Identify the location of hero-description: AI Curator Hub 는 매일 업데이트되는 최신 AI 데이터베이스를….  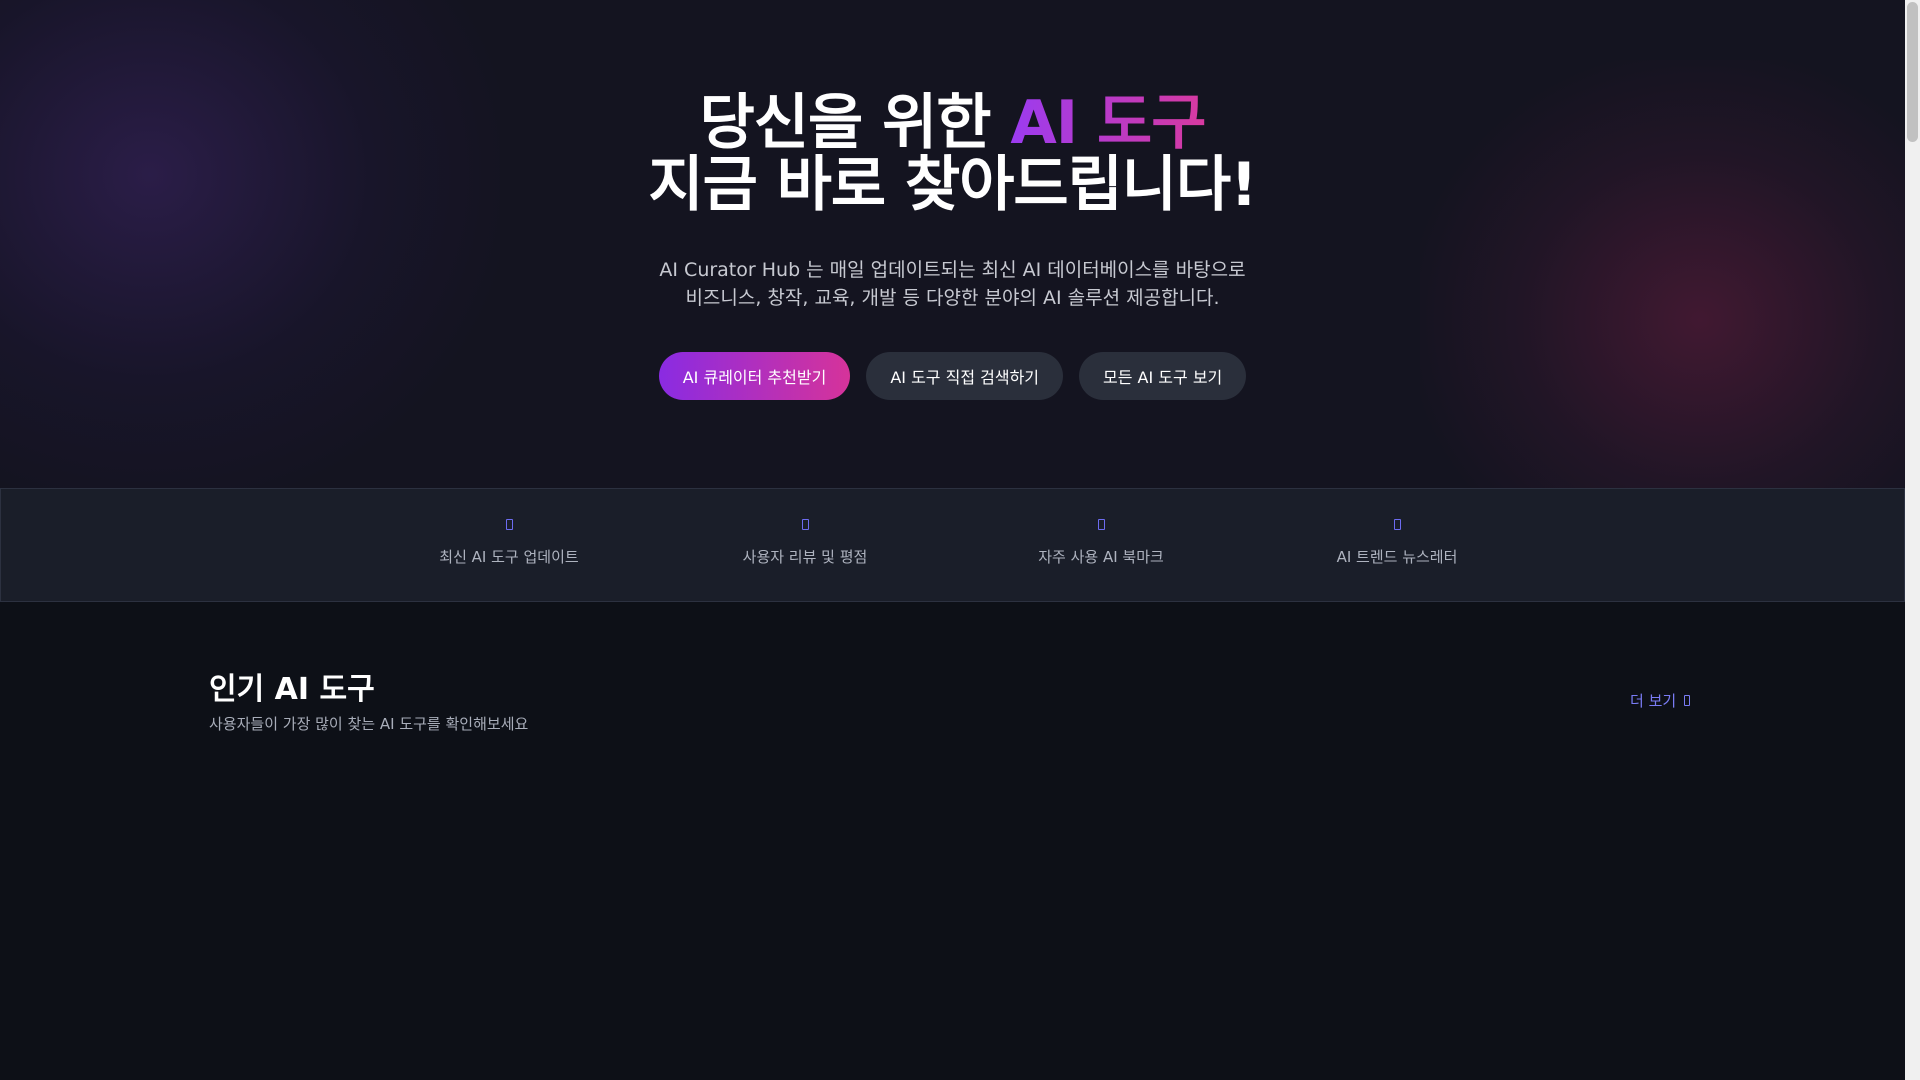
(952, 284).